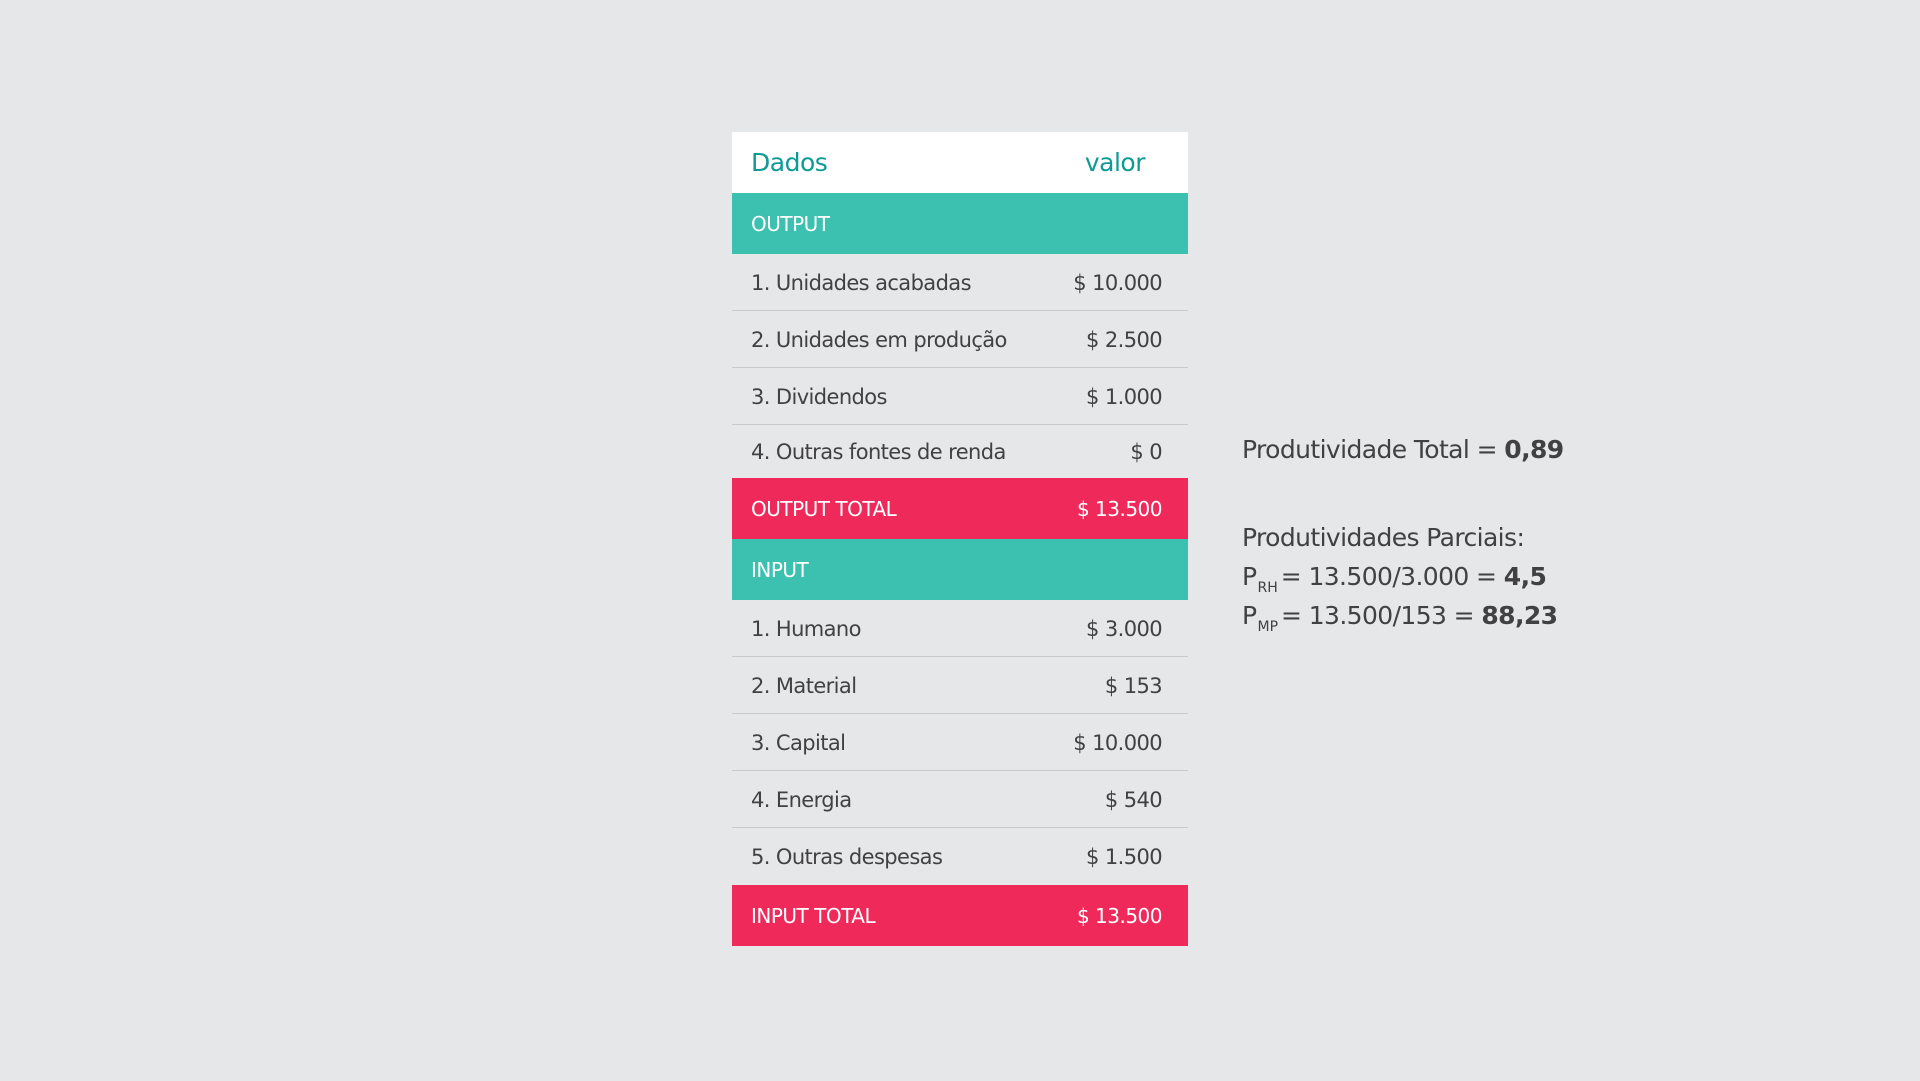  I want to click on prh-formula: PRH = 13.500/3.000 = 4,5, so click(1394, 579).